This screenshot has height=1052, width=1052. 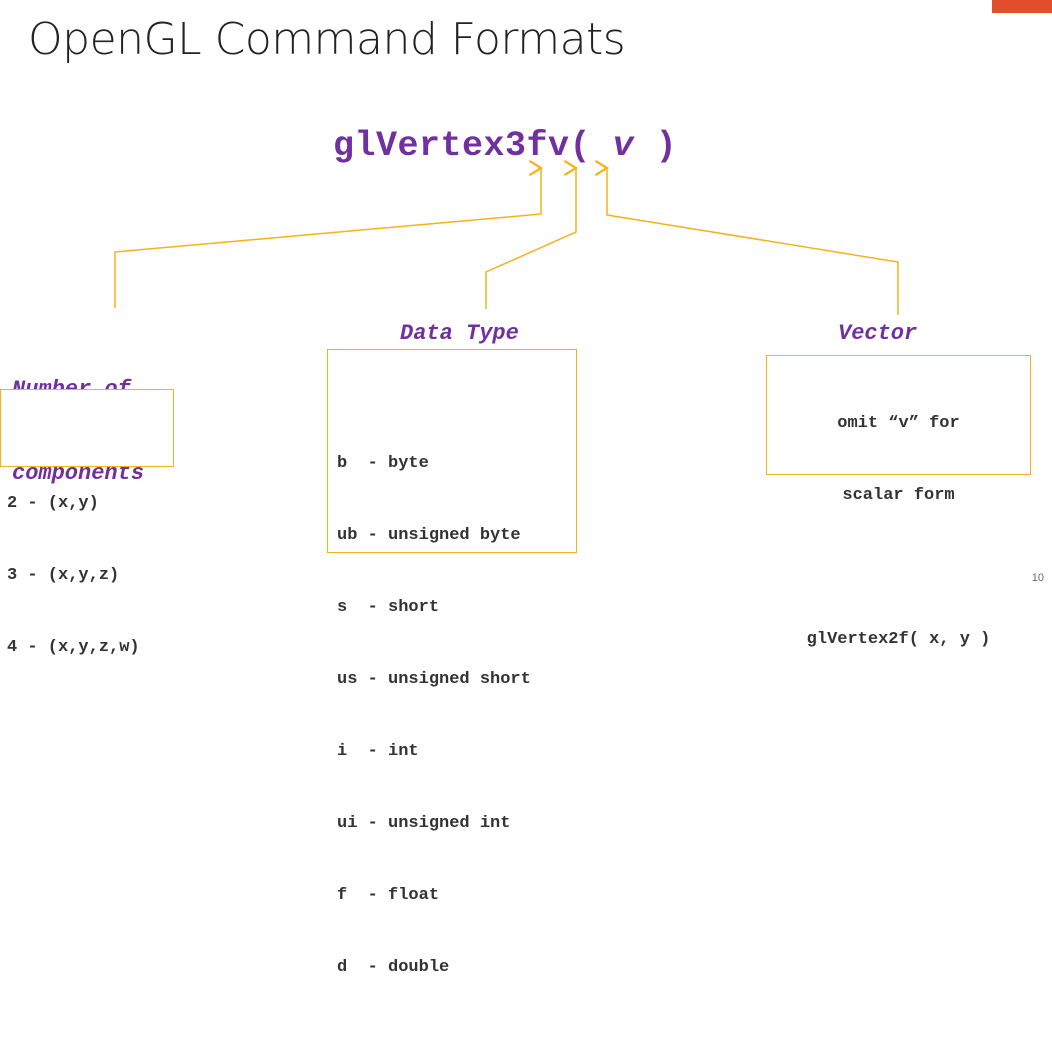 What do you see at coordinates (63, 575) in the screenshot?
I see `components-item: 3 - (x,y,z)` at bounding box center [63, 575].